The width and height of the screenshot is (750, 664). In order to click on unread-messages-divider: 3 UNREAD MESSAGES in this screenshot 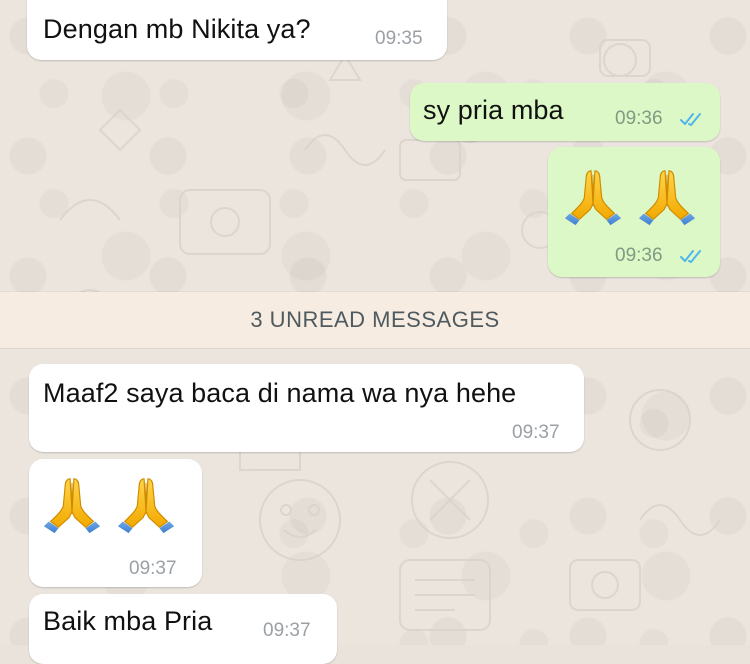, I will do `click(375, 320)`.